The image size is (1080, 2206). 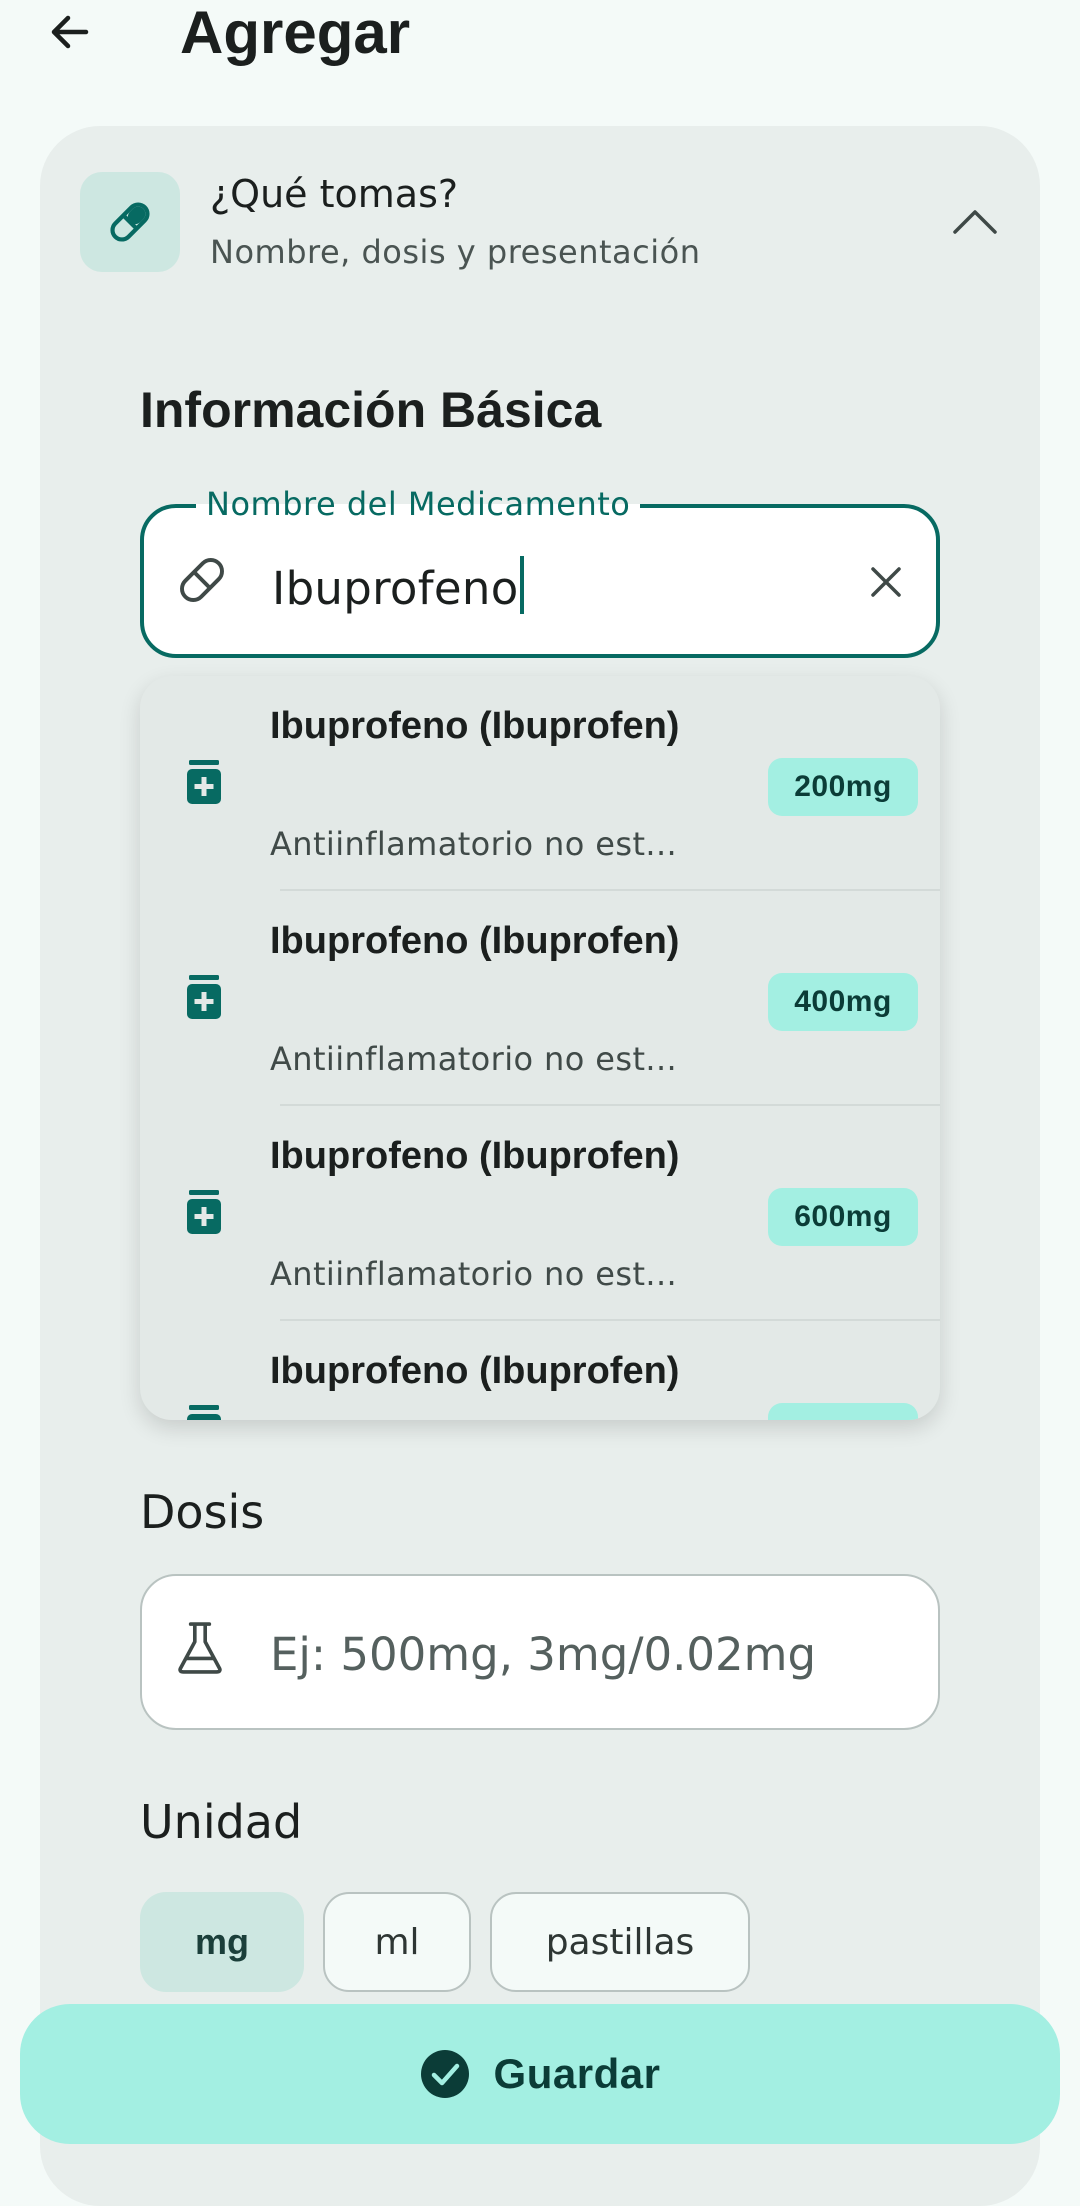 I want to click on unit-chip-mg: mg, so click(x=222, y=1942).